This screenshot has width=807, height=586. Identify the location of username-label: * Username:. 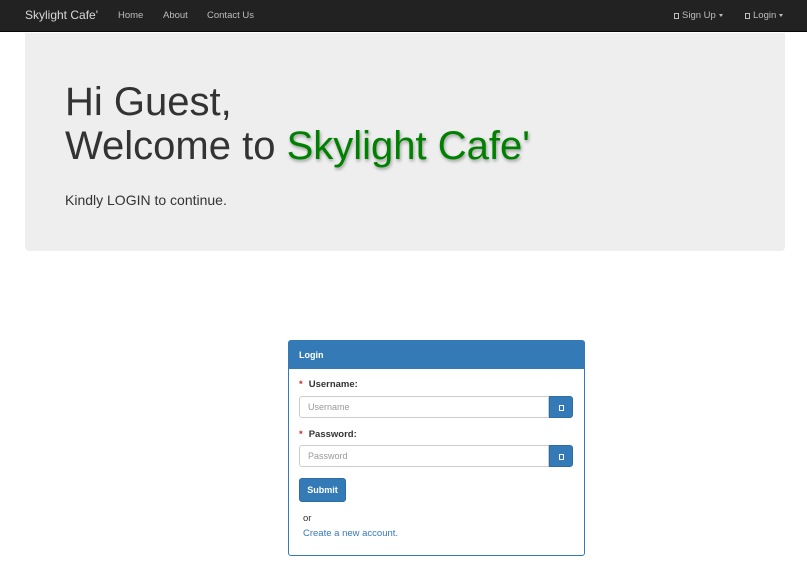
(328, 384).